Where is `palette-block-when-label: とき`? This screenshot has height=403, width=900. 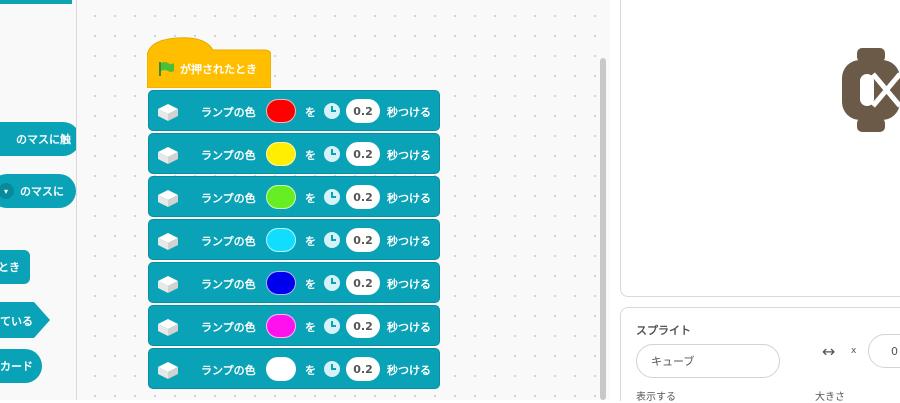
palette-block-when-label: とき is located at coordinates (10, 267).